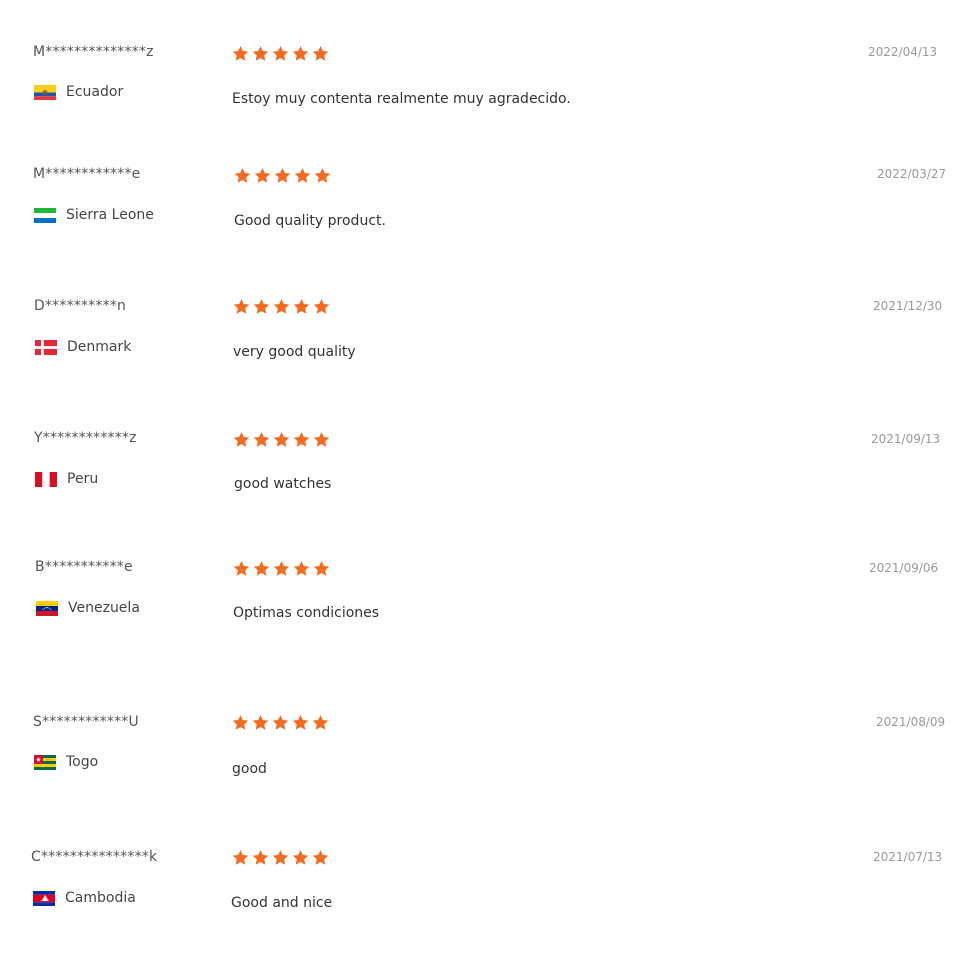  Describe the element at coordinates (110, 215) in the screenshot. I see `country-name: Sierra Leone` at that location.